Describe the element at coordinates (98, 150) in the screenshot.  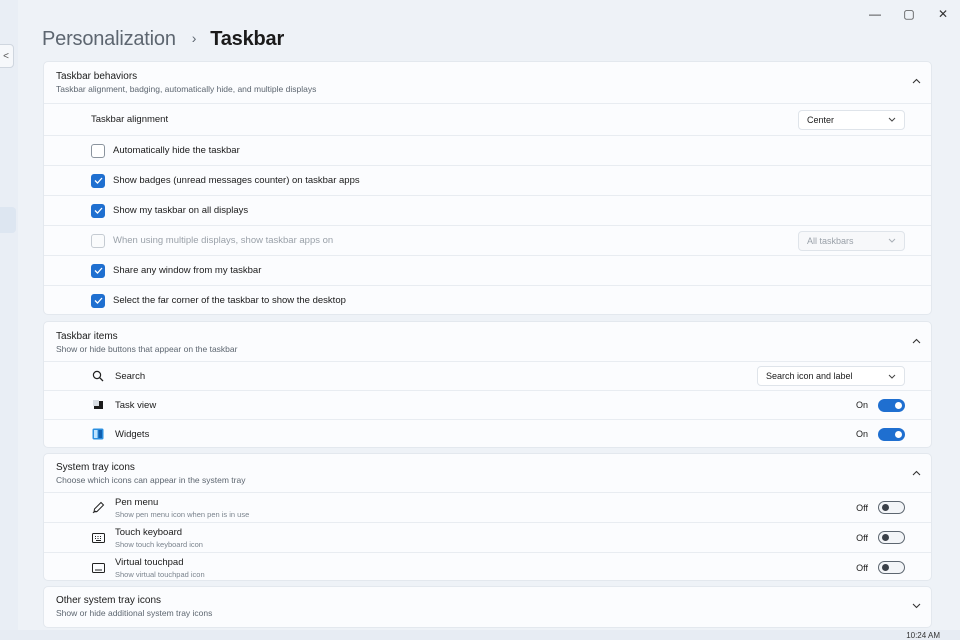
I see `auto-hide-checkbox` at that location.